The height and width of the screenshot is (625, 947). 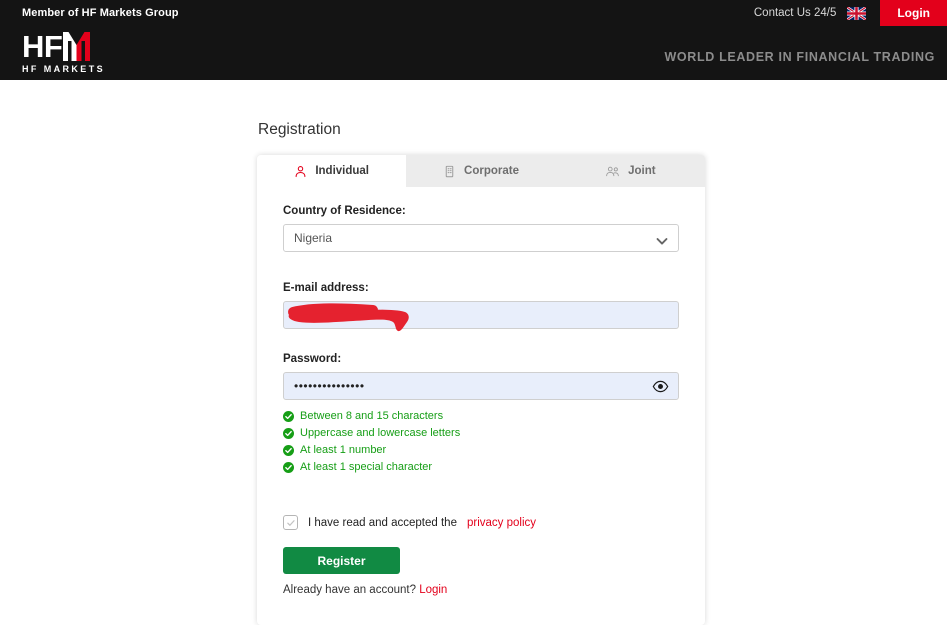 What do you see at coordinates (449, 171) in the screenshot?
I see `building-icon` at bounding box center [449, 171].